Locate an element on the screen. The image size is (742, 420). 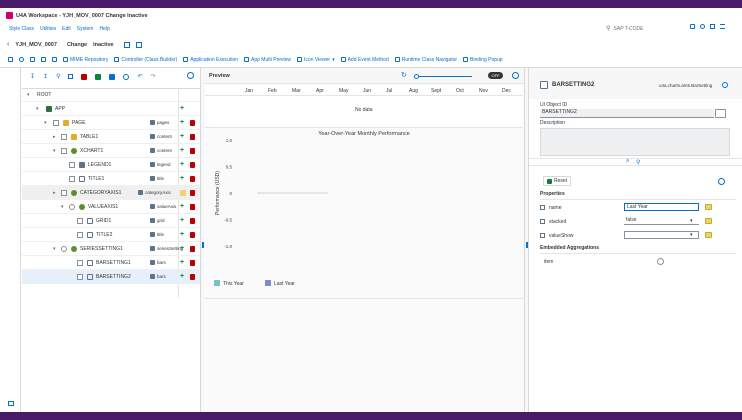
app-execution-button: Application Execution is located at coordinates (210, 60).